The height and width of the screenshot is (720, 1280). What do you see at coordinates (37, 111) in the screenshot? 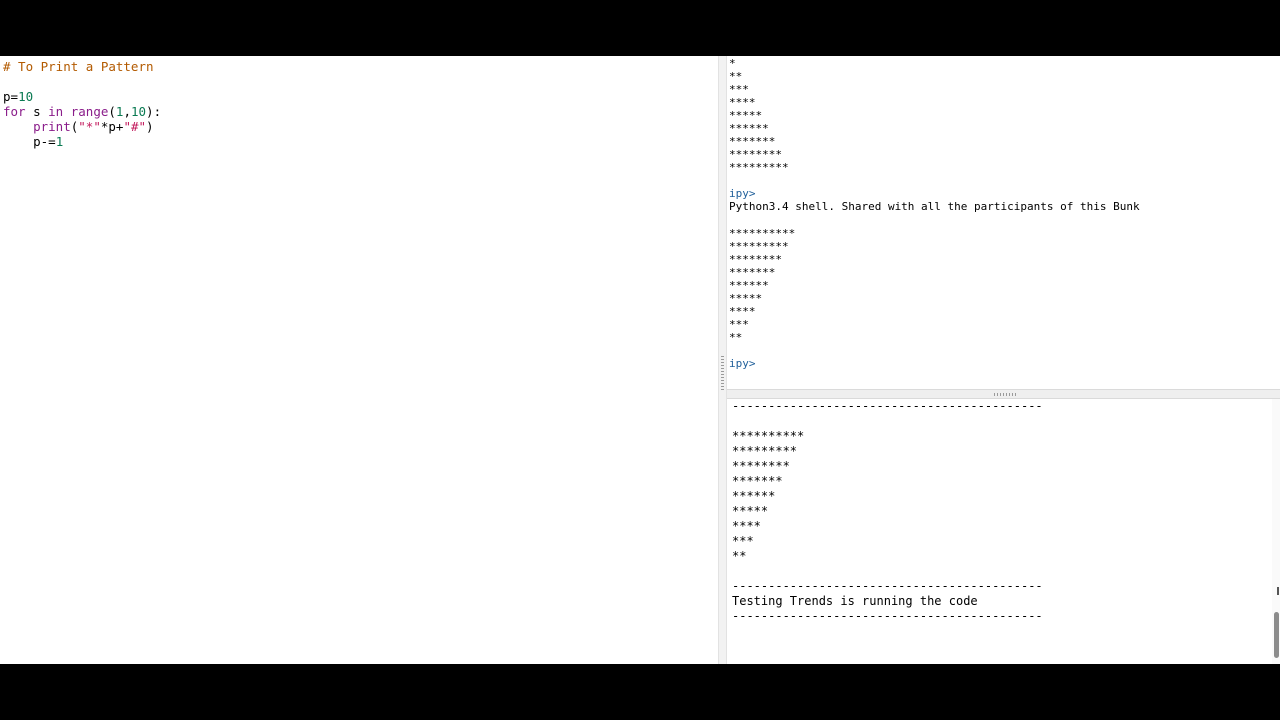
I see `loop-var: s` at bounding box center [37, 111].